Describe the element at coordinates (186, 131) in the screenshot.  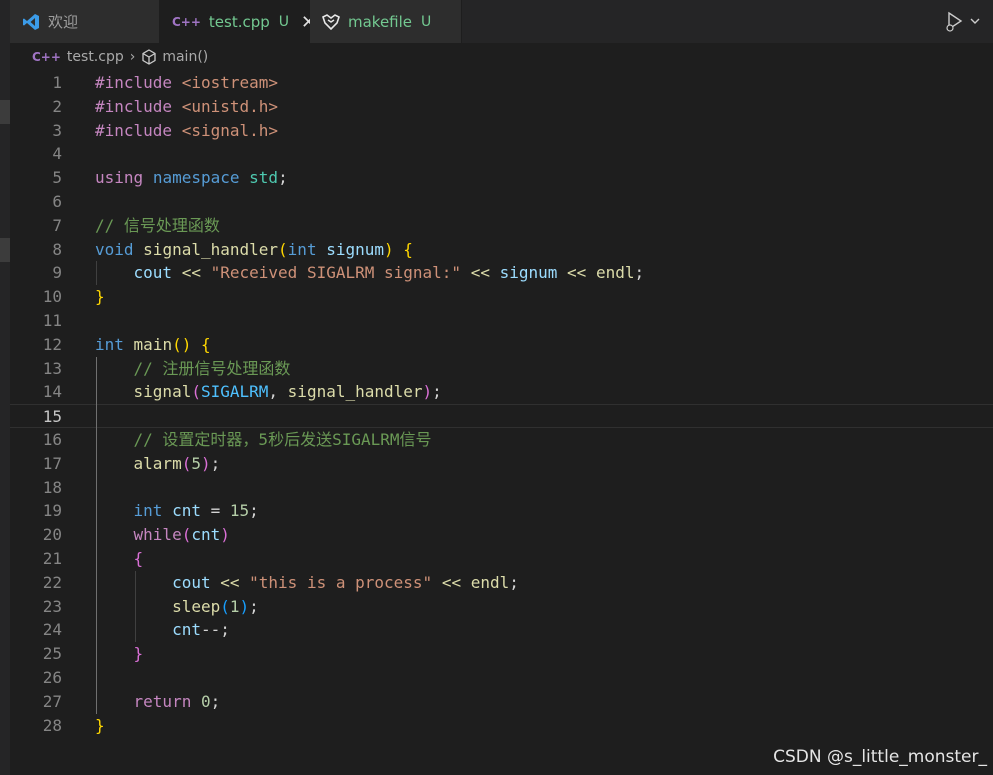
I see `code-text: #include <signal.h>` at that location.